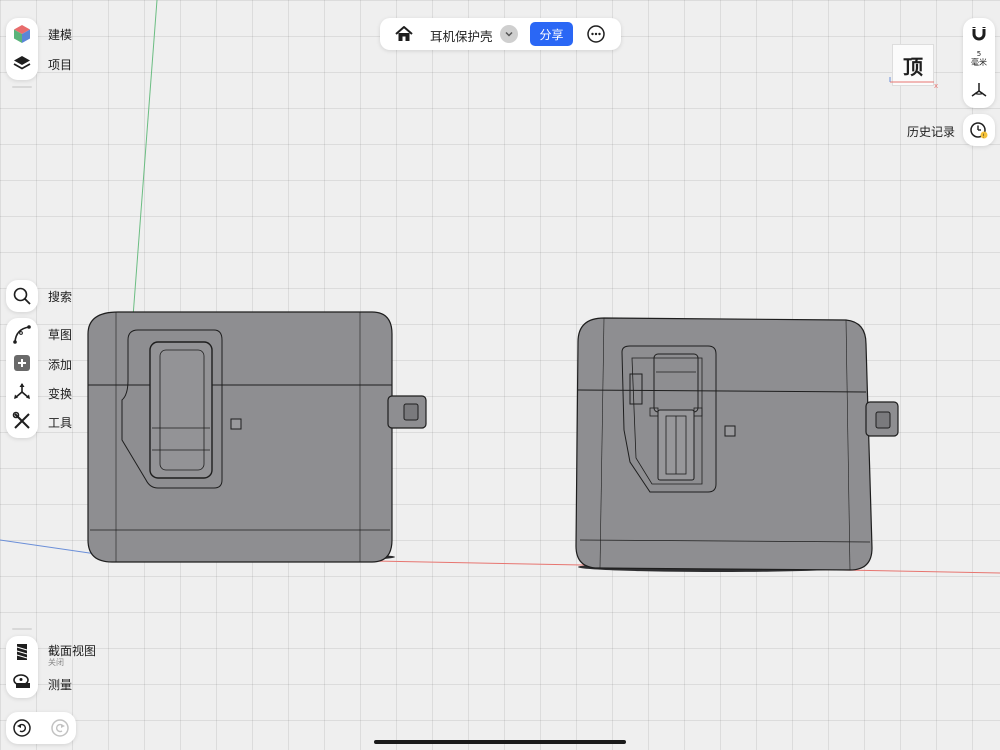 The width and height of the screenshot is (1000, 750). Describe the element at coordinates (60, 364) in the screenshot. I see `nav-add-label: 添加` at that location.